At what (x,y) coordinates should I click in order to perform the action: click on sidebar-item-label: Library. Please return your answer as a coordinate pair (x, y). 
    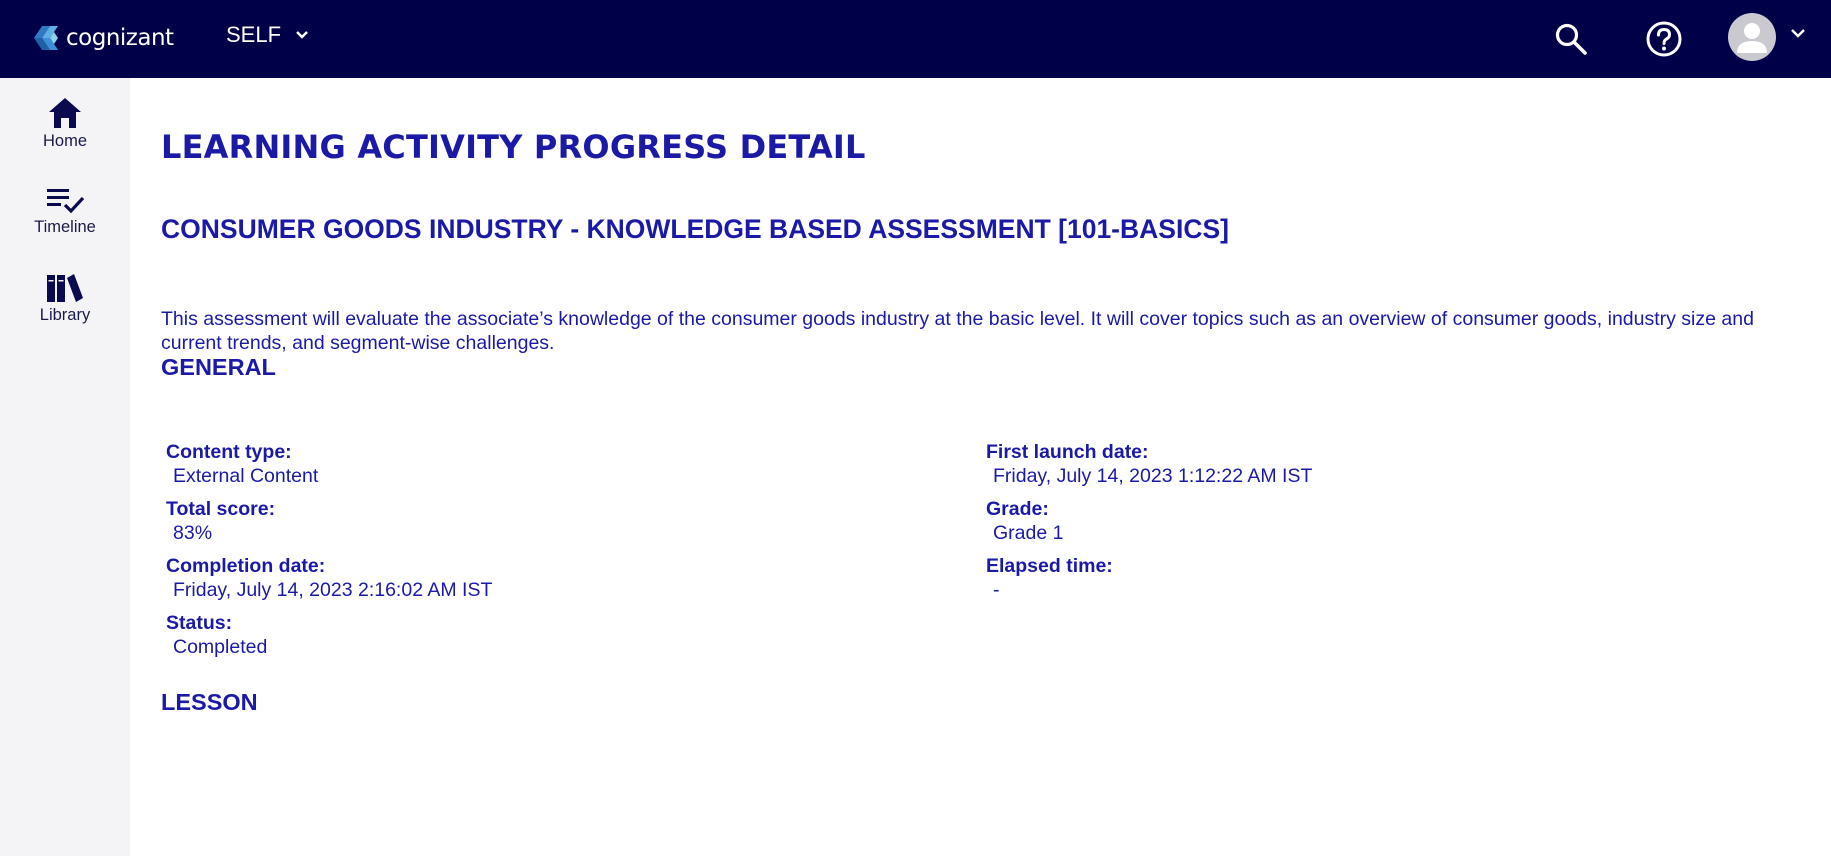
    Looking at the image, I should click on (65, 315).